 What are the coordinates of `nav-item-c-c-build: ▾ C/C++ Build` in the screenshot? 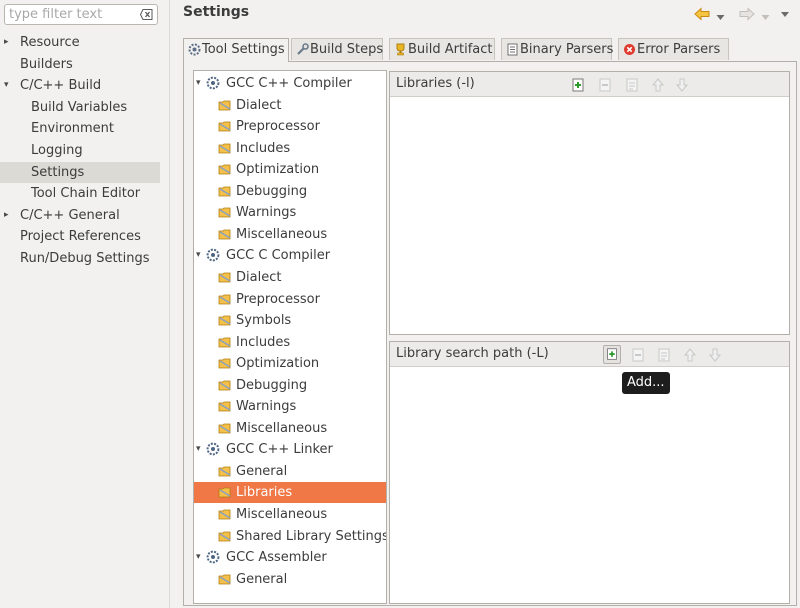 It's located at (80, 85).